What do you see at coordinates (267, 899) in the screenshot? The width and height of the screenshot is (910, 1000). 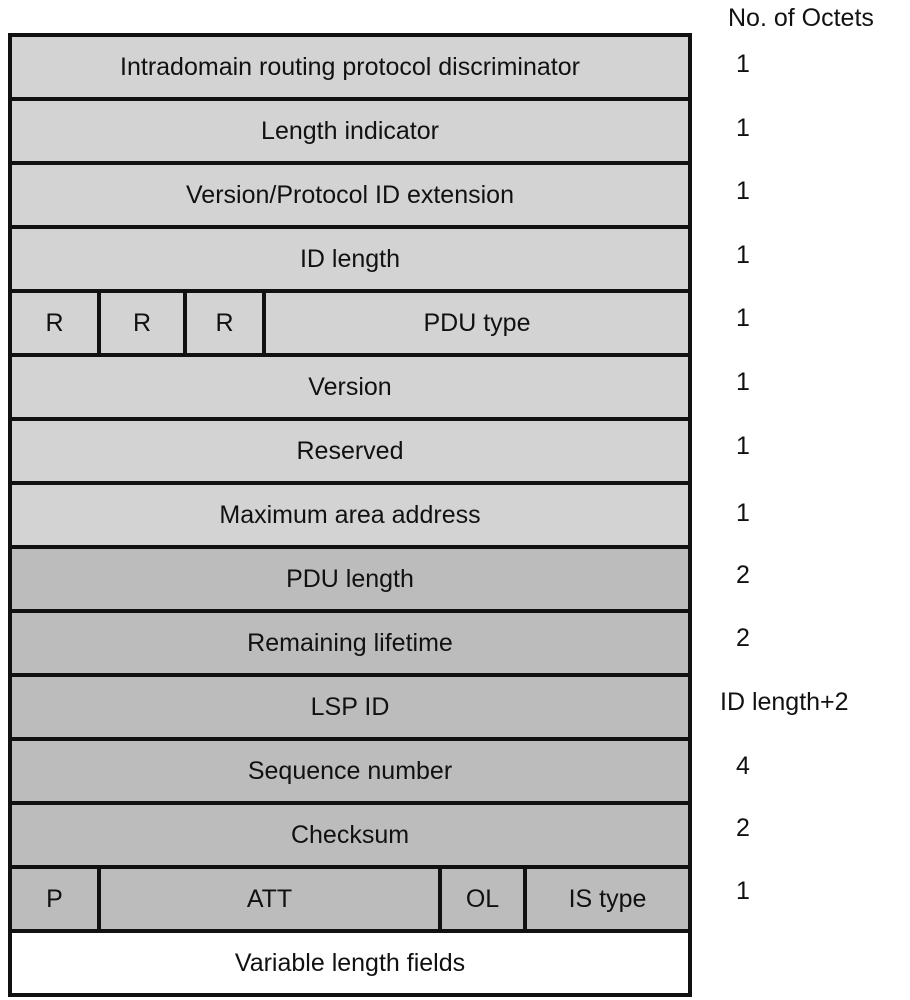 I see `field-att: ATT` at bounding box center [267, 899].